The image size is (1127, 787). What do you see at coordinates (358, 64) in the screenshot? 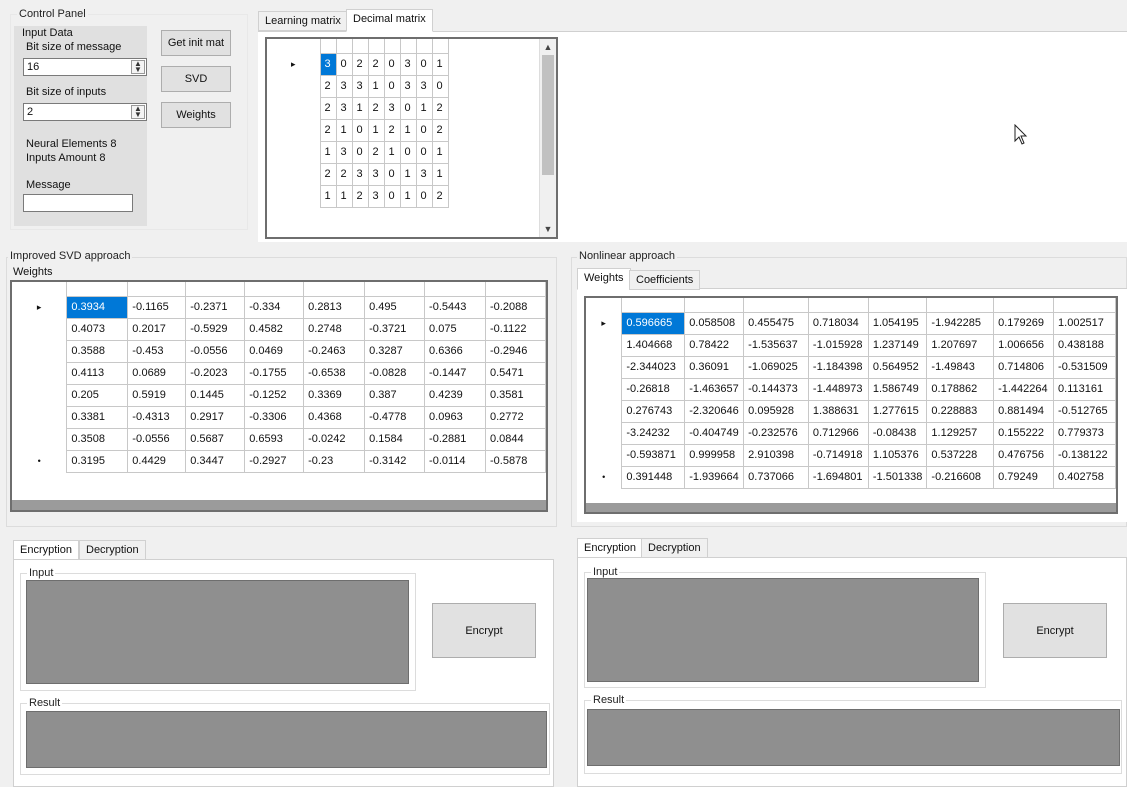
I see `table-row: ▸ 3 0 2 2 0 3 0 1` at bounding box center [358, 64].